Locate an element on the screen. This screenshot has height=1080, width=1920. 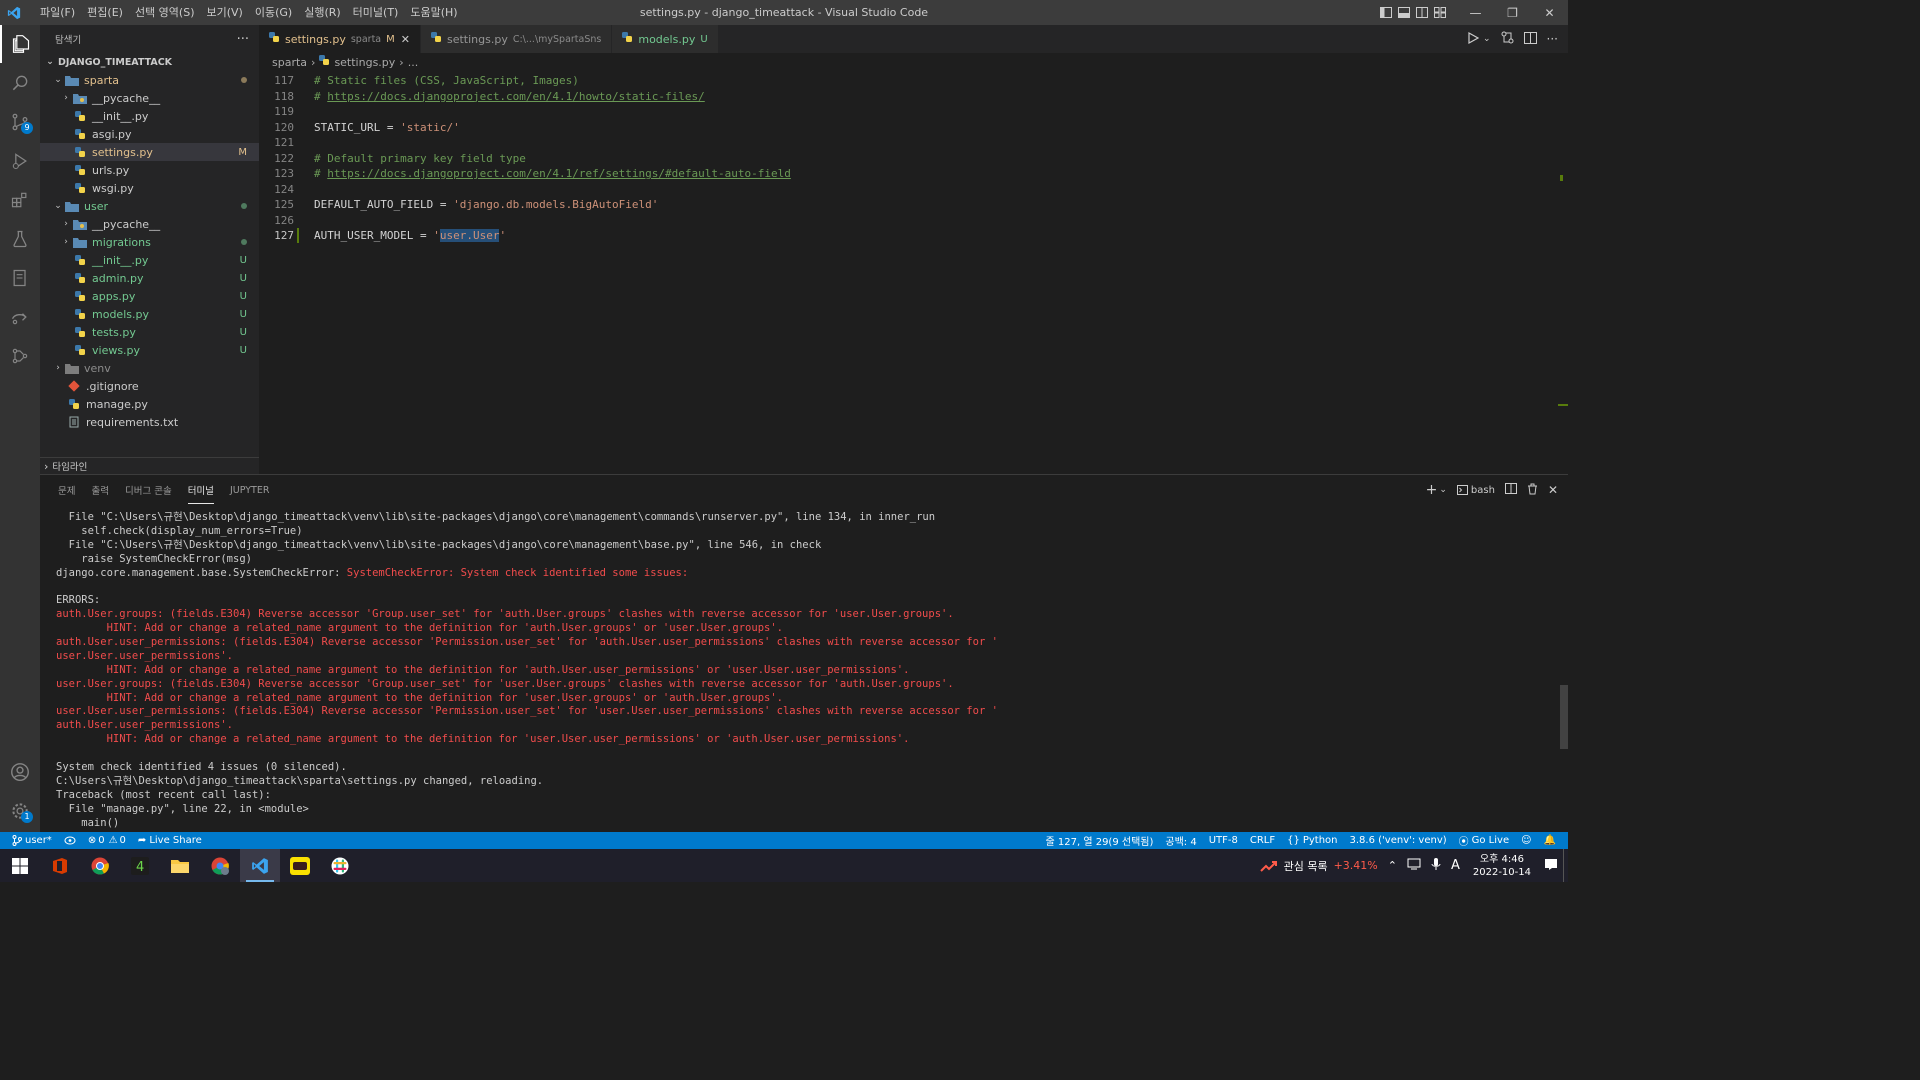
end-of-line: CRLF is located at coordinates (1262, 840).